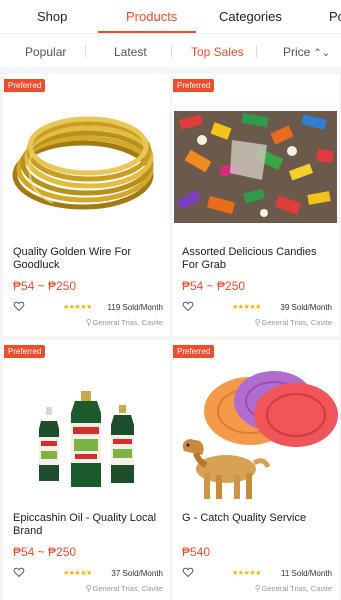 This screenshot has width=341, height=600. Describe the element at coordinates (85, 524) in the screenshot. I see `product-title: Epiccashin Oil - Quality Local Brand` at that location.